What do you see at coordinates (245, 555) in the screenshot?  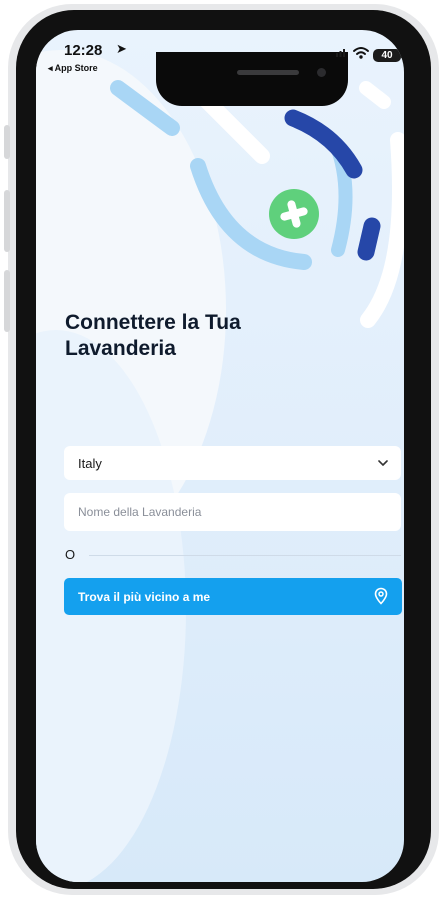 I see `divider-line` at bounding box center [245, 555].